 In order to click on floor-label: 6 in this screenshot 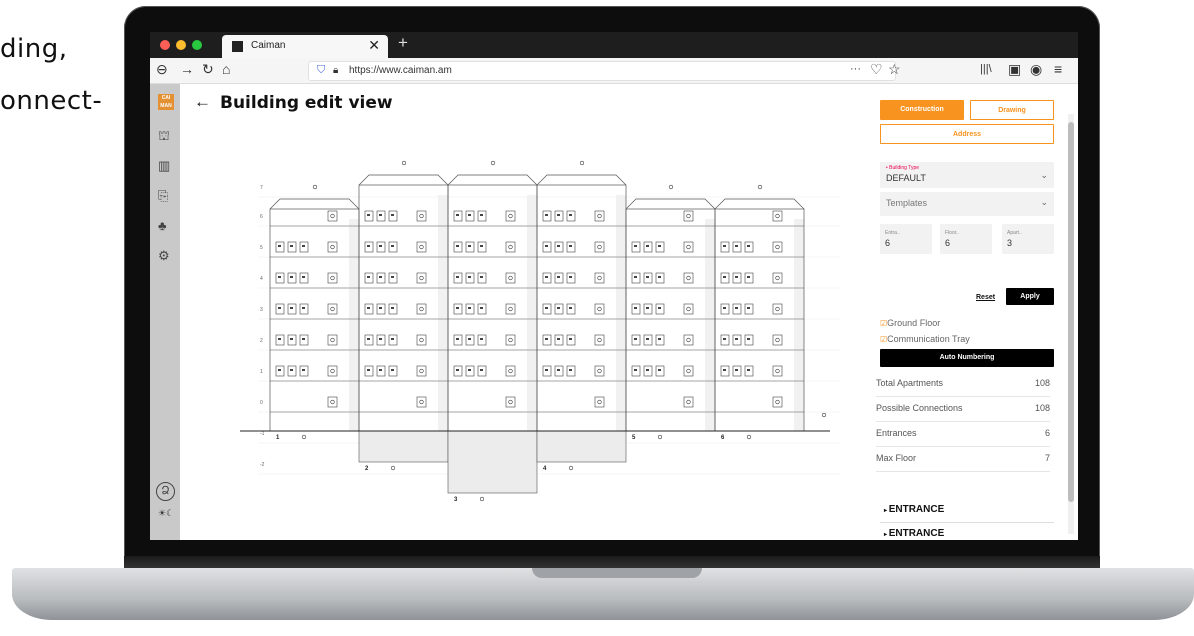, I will do `click(261, 217)`.